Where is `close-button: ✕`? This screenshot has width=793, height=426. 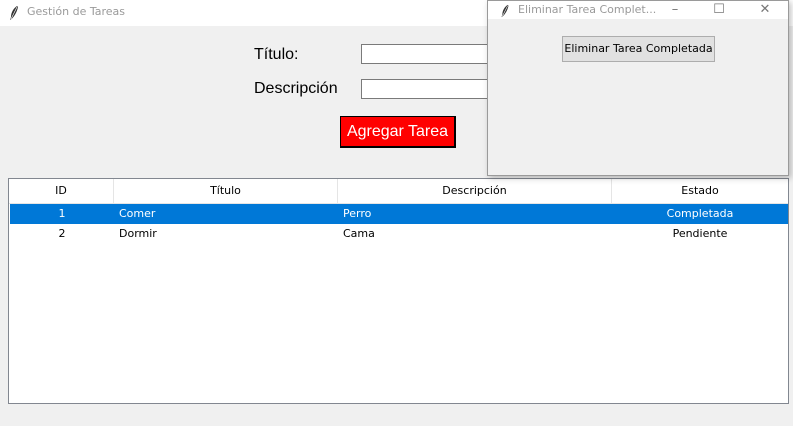 close-button: ✕ is located at coordinates (765, 10).